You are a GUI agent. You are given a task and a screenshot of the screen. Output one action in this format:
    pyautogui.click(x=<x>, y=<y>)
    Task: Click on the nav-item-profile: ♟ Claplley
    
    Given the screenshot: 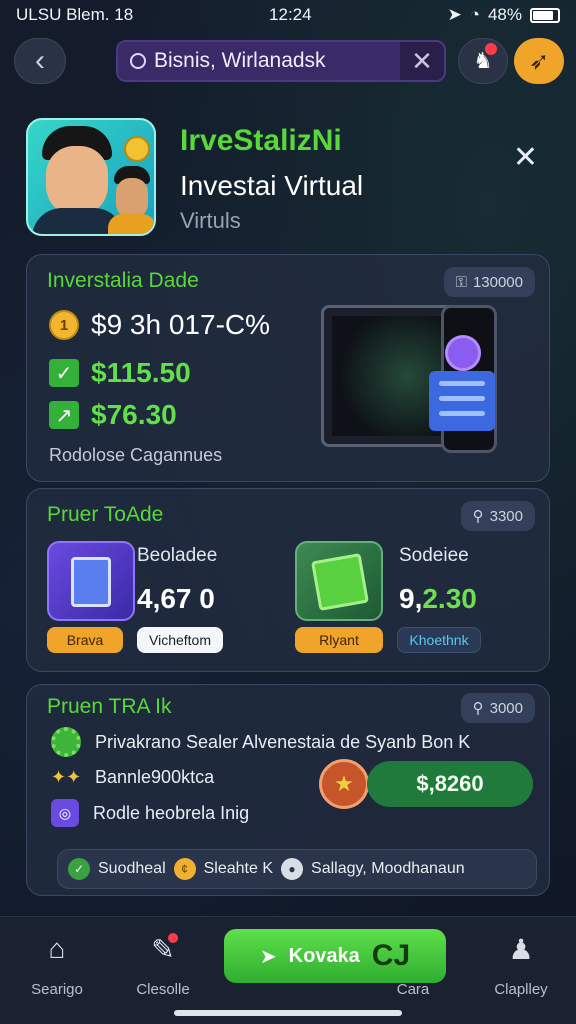 What is the action you would take?
    pyautogui.click(x=521, y=965)
    